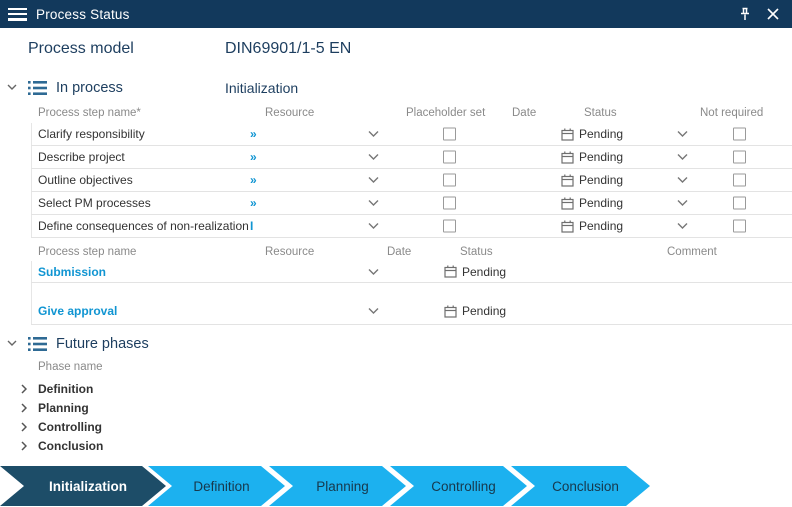 The width and height of the screenshot is (792, 507). What do you see at coordinates (411, 311) in the screenshot?
I see `table-row: Give approval Pending` at bounding box center [411, 311].